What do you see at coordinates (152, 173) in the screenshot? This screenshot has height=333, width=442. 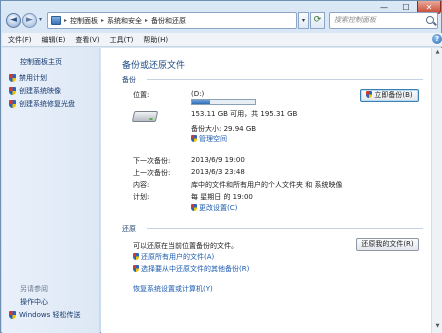 I see `last-backup-label: 上一次备份:` at bounding box center [152, 173].